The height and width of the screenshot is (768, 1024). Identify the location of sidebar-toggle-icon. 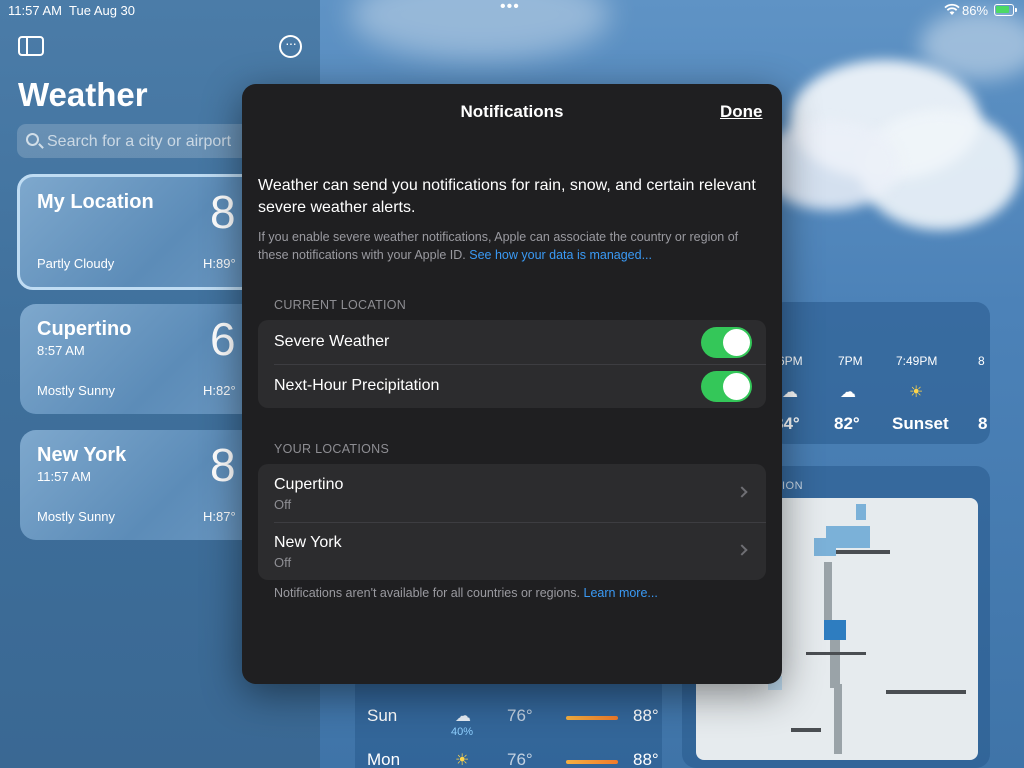
(31, 46).